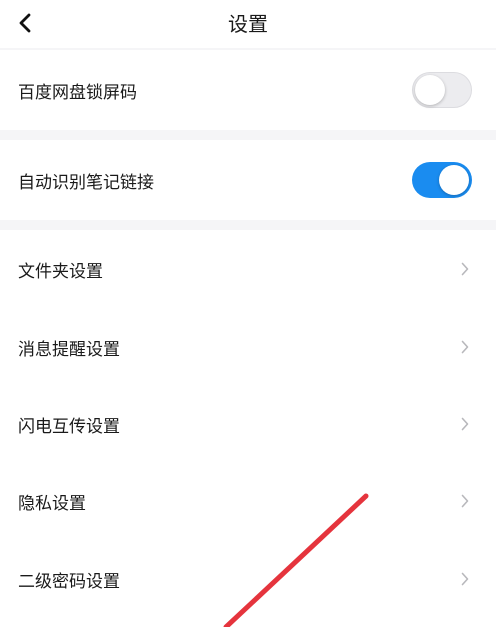  What do you see at coordinates (248, 90) in the screenshot?
I see `setting-row-lock-screen: 百度网盘锁屏码` at bounding box center [248, 90].